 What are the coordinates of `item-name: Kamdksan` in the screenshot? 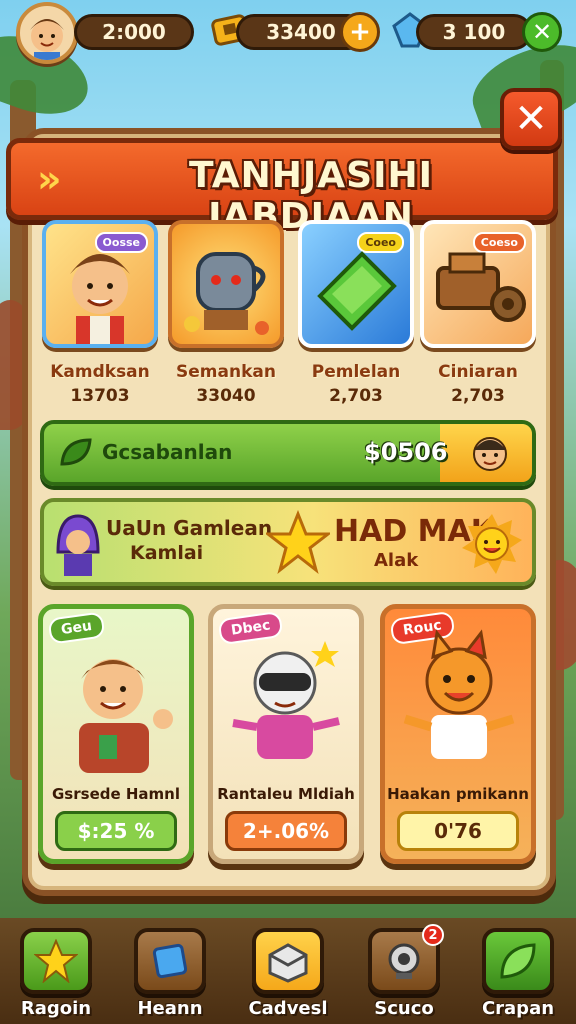 It's located at (100, 372).